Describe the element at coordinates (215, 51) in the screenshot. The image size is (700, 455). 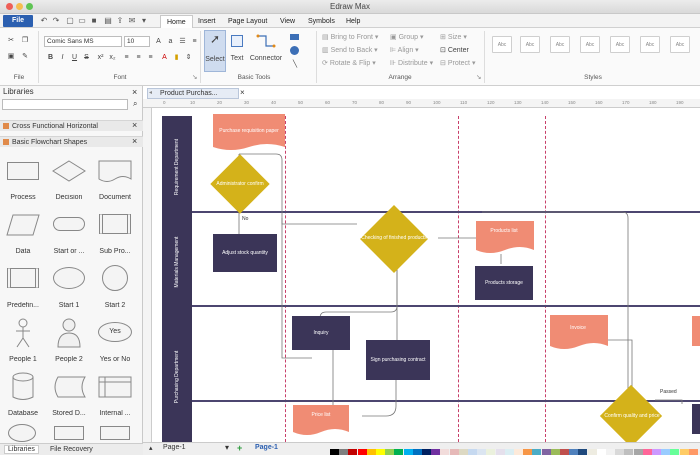
I see `select-tool-button: ➚ Select` at that location.